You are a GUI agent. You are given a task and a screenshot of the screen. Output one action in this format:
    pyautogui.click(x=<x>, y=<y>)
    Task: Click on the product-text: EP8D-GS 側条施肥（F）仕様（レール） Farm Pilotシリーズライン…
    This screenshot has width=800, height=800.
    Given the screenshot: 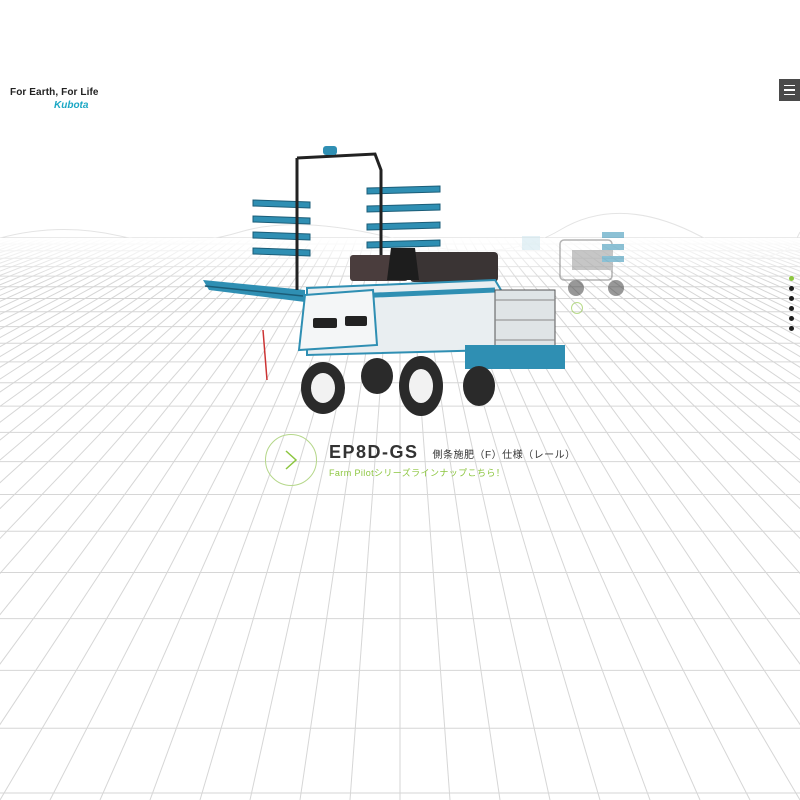 What is the action you would take?
    pyautogui.click(x=452, y=460)
    